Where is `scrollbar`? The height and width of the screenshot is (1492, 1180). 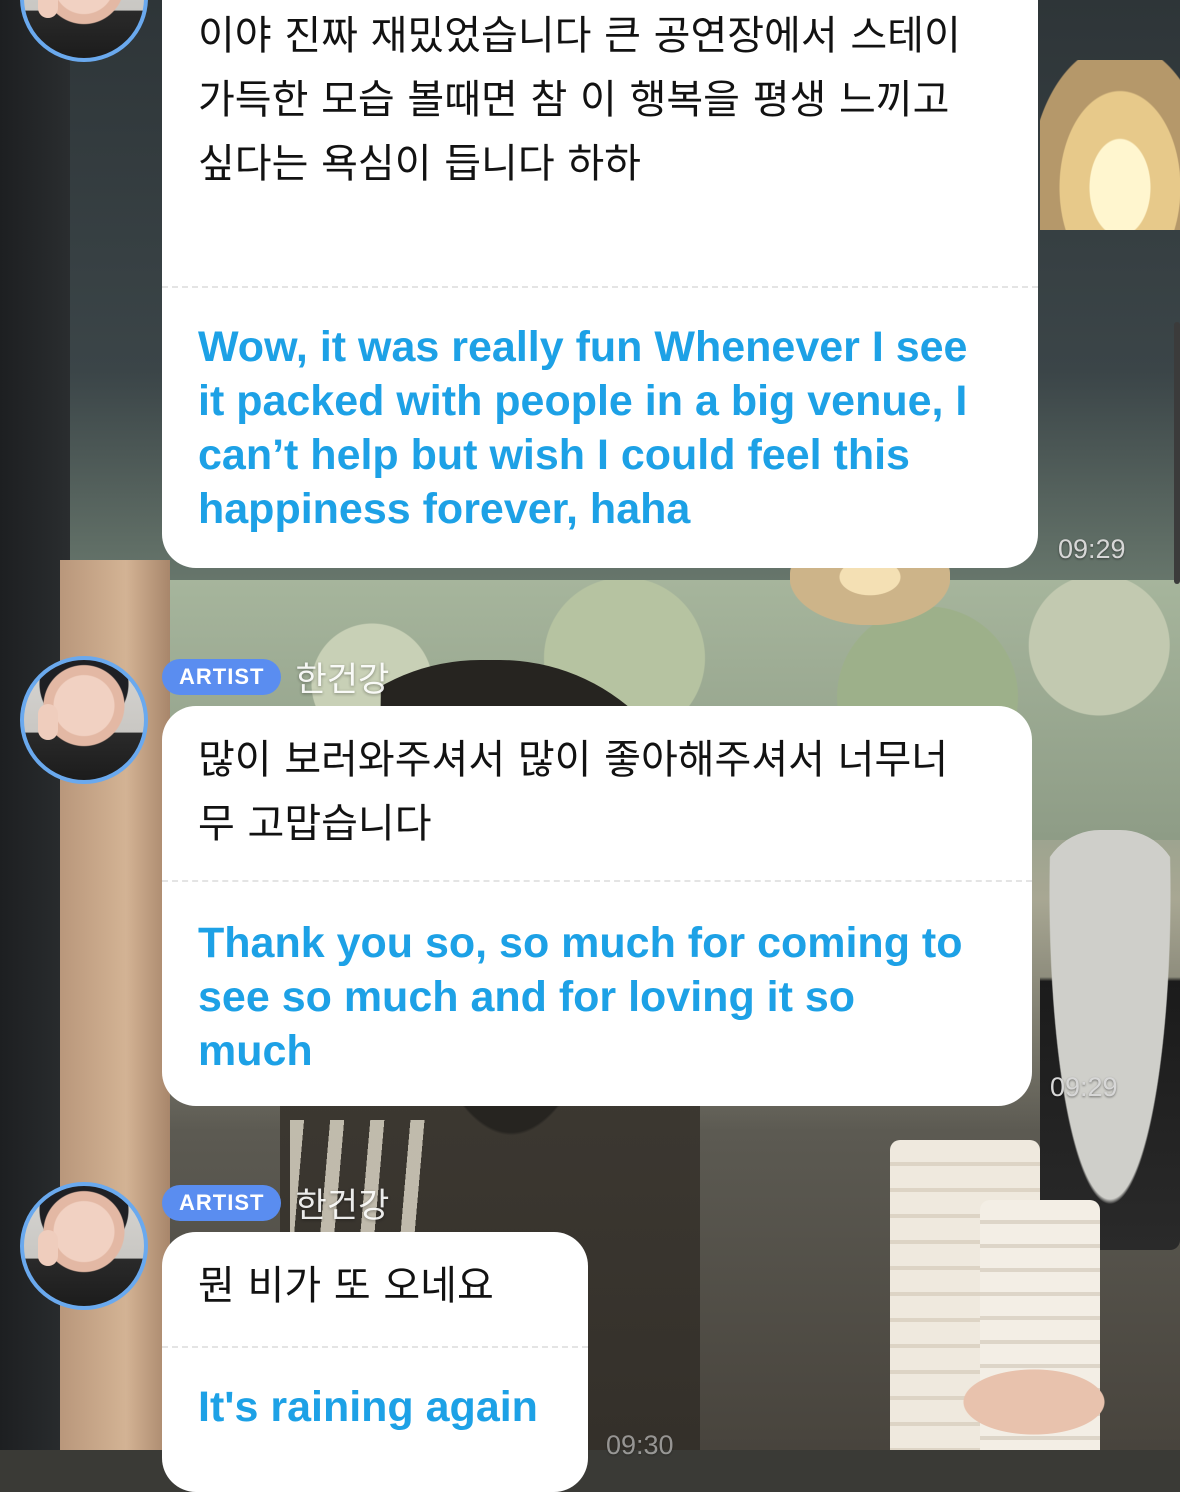
scrollbar is located at coordinates (1177, 453).